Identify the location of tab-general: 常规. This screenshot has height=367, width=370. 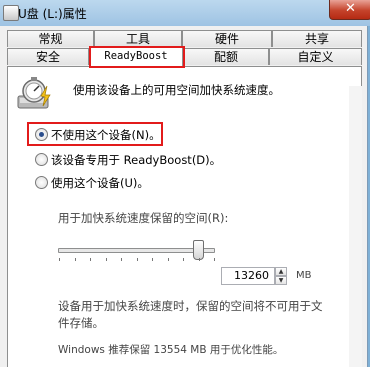
(50, 38).